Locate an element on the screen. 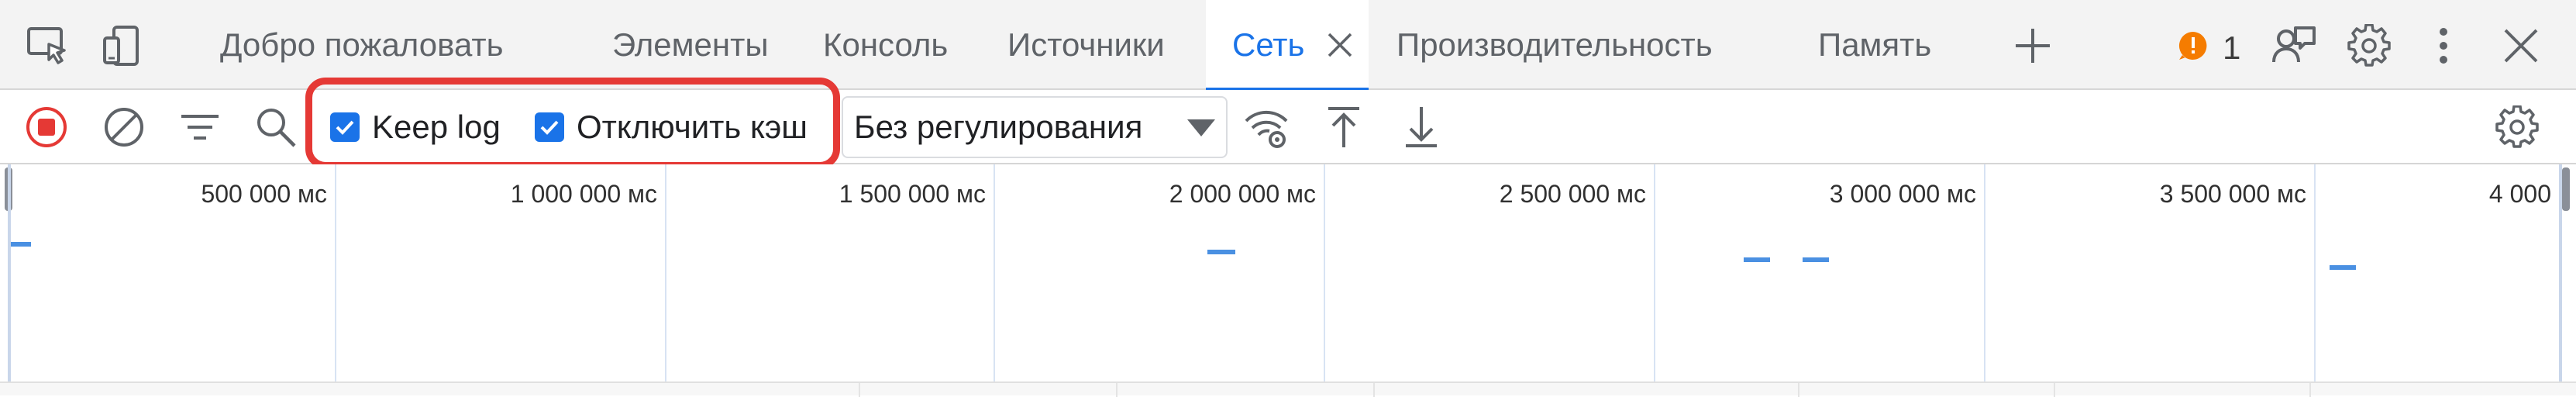  overview-tick-label: 1 500 000 мс is located at coordinates (912, 194).